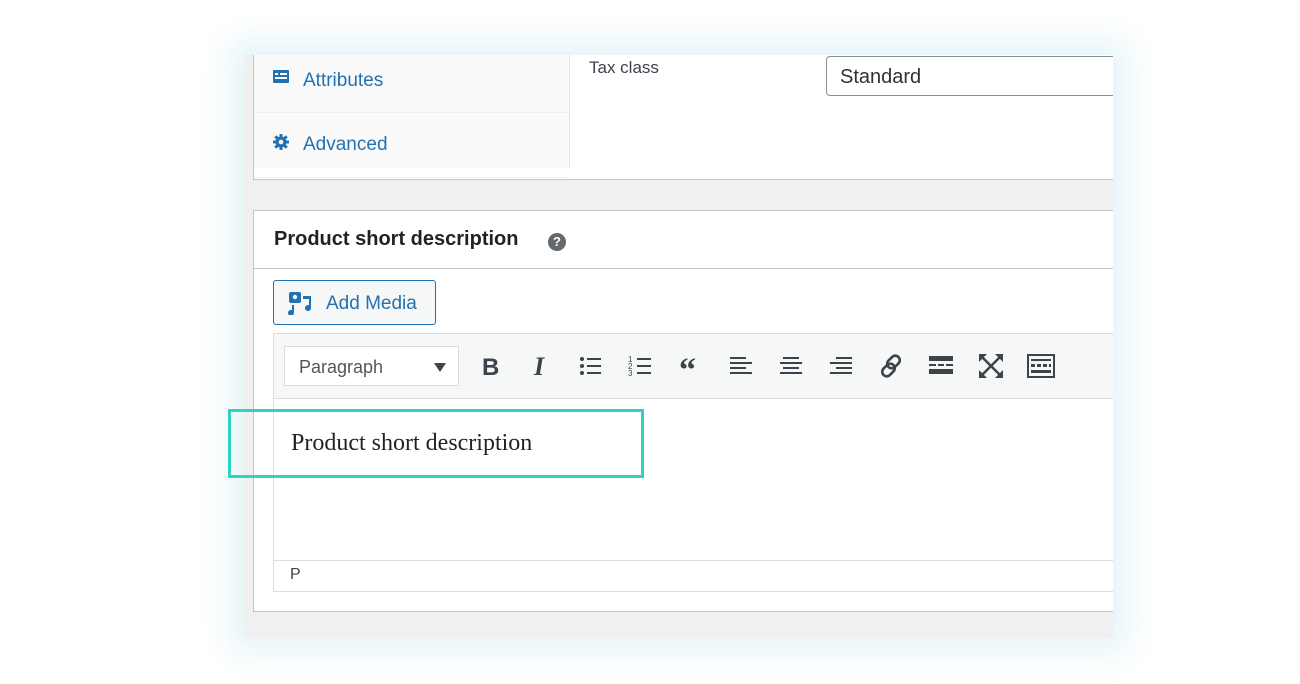 Image resolution: width=1300 pixels, height=684 pixels. I want to click on list-icon, so click(281, 78).